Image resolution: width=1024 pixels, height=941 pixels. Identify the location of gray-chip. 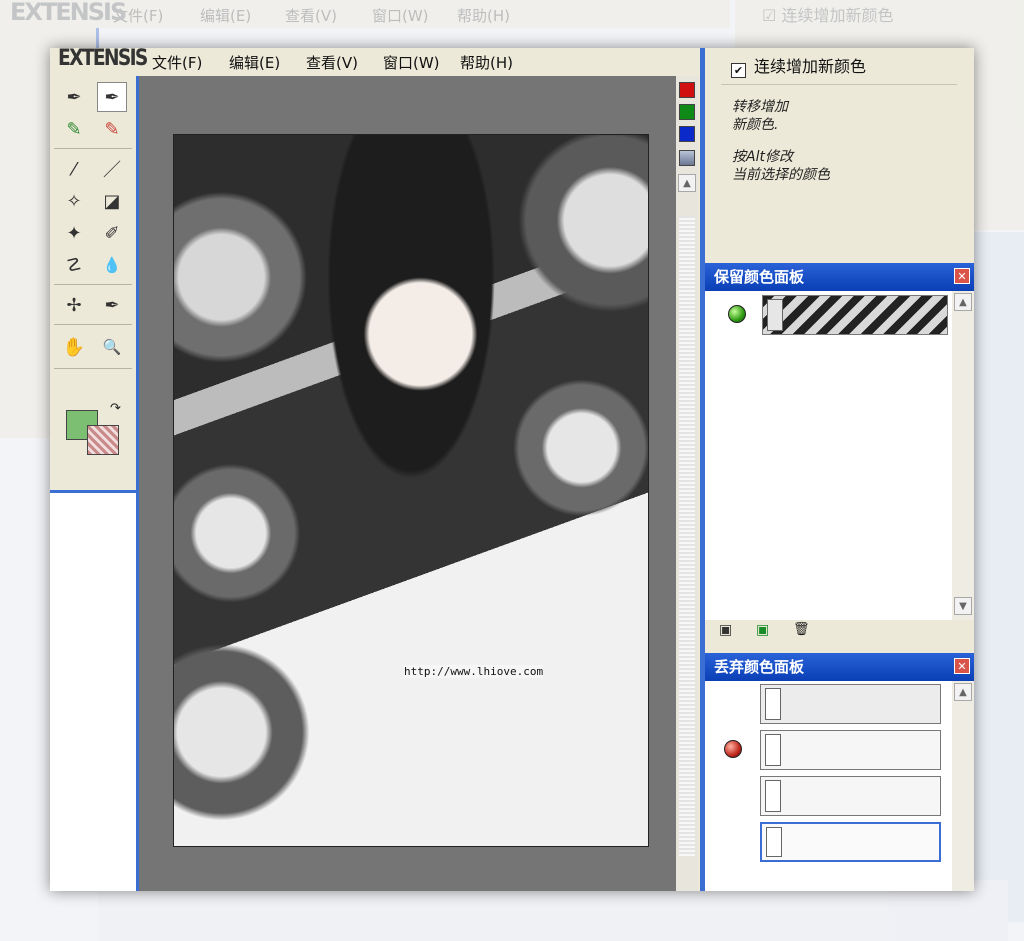
(687, 158).